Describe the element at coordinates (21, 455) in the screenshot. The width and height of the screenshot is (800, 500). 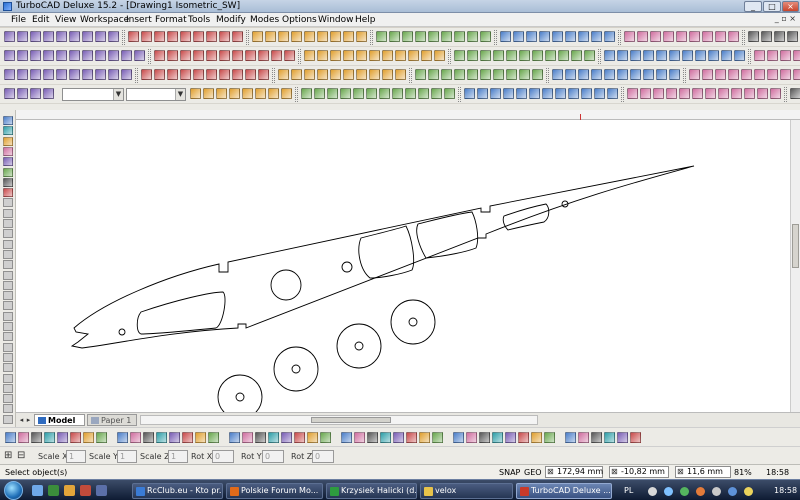
I see `grid-icon: ⊟` at that location.